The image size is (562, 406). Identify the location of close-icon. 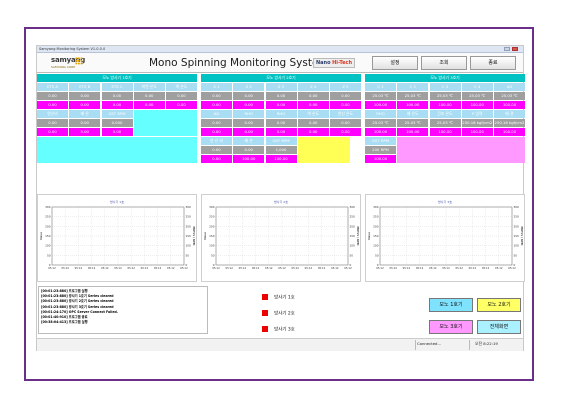
(515, 49).